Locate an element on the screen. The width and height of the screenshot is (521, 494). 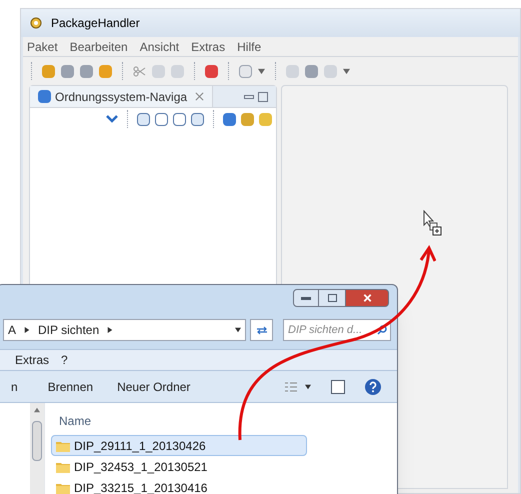
folder-name: DIP_33215_1_20130416 is located at coordinates (141, 487).